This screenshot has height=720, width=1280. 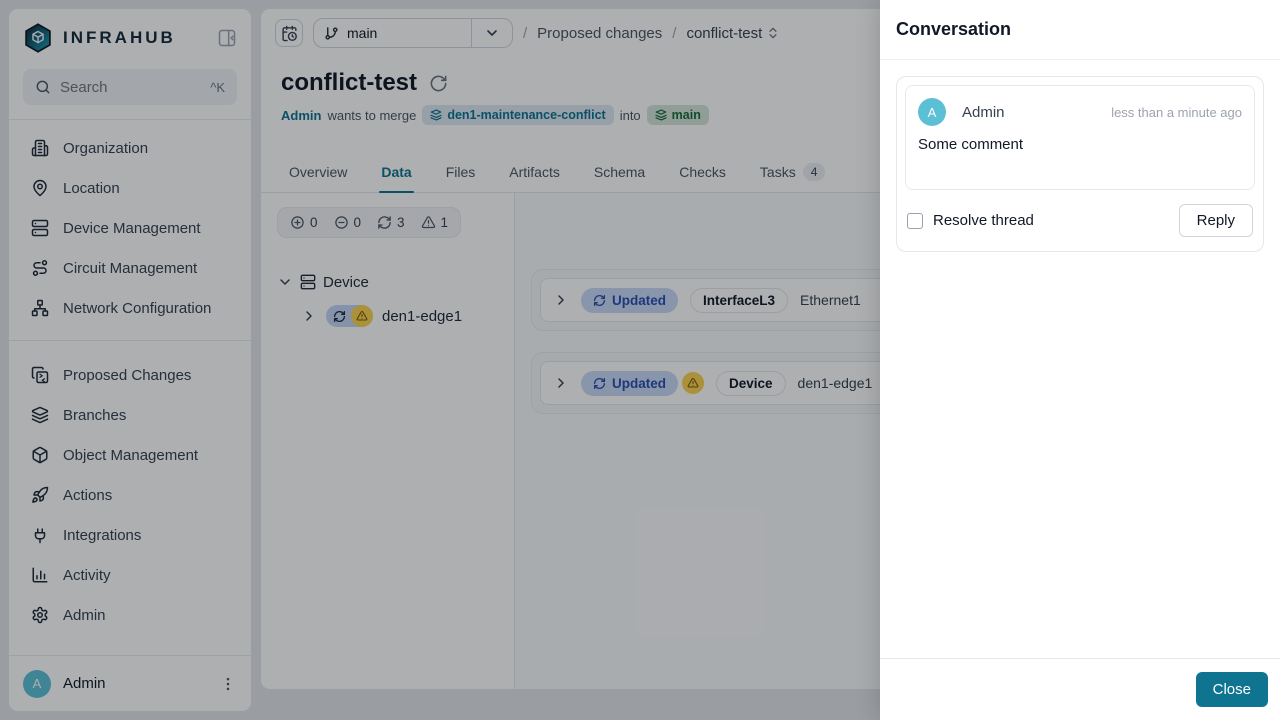 I want to click on thread-controls: Resolve thread Reply, so click(x=1080, y=222).